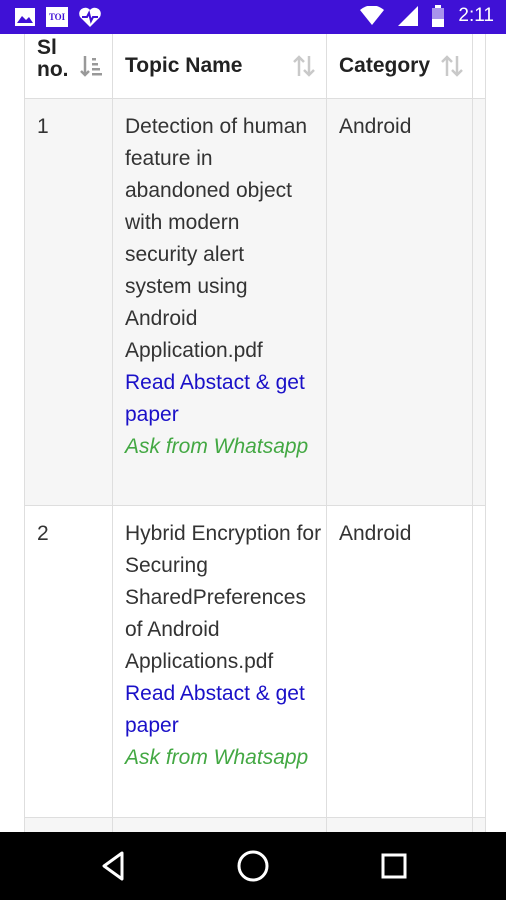 The image size is (506, 900). I want to click on system-icons: 2:11, so click(427, 16).